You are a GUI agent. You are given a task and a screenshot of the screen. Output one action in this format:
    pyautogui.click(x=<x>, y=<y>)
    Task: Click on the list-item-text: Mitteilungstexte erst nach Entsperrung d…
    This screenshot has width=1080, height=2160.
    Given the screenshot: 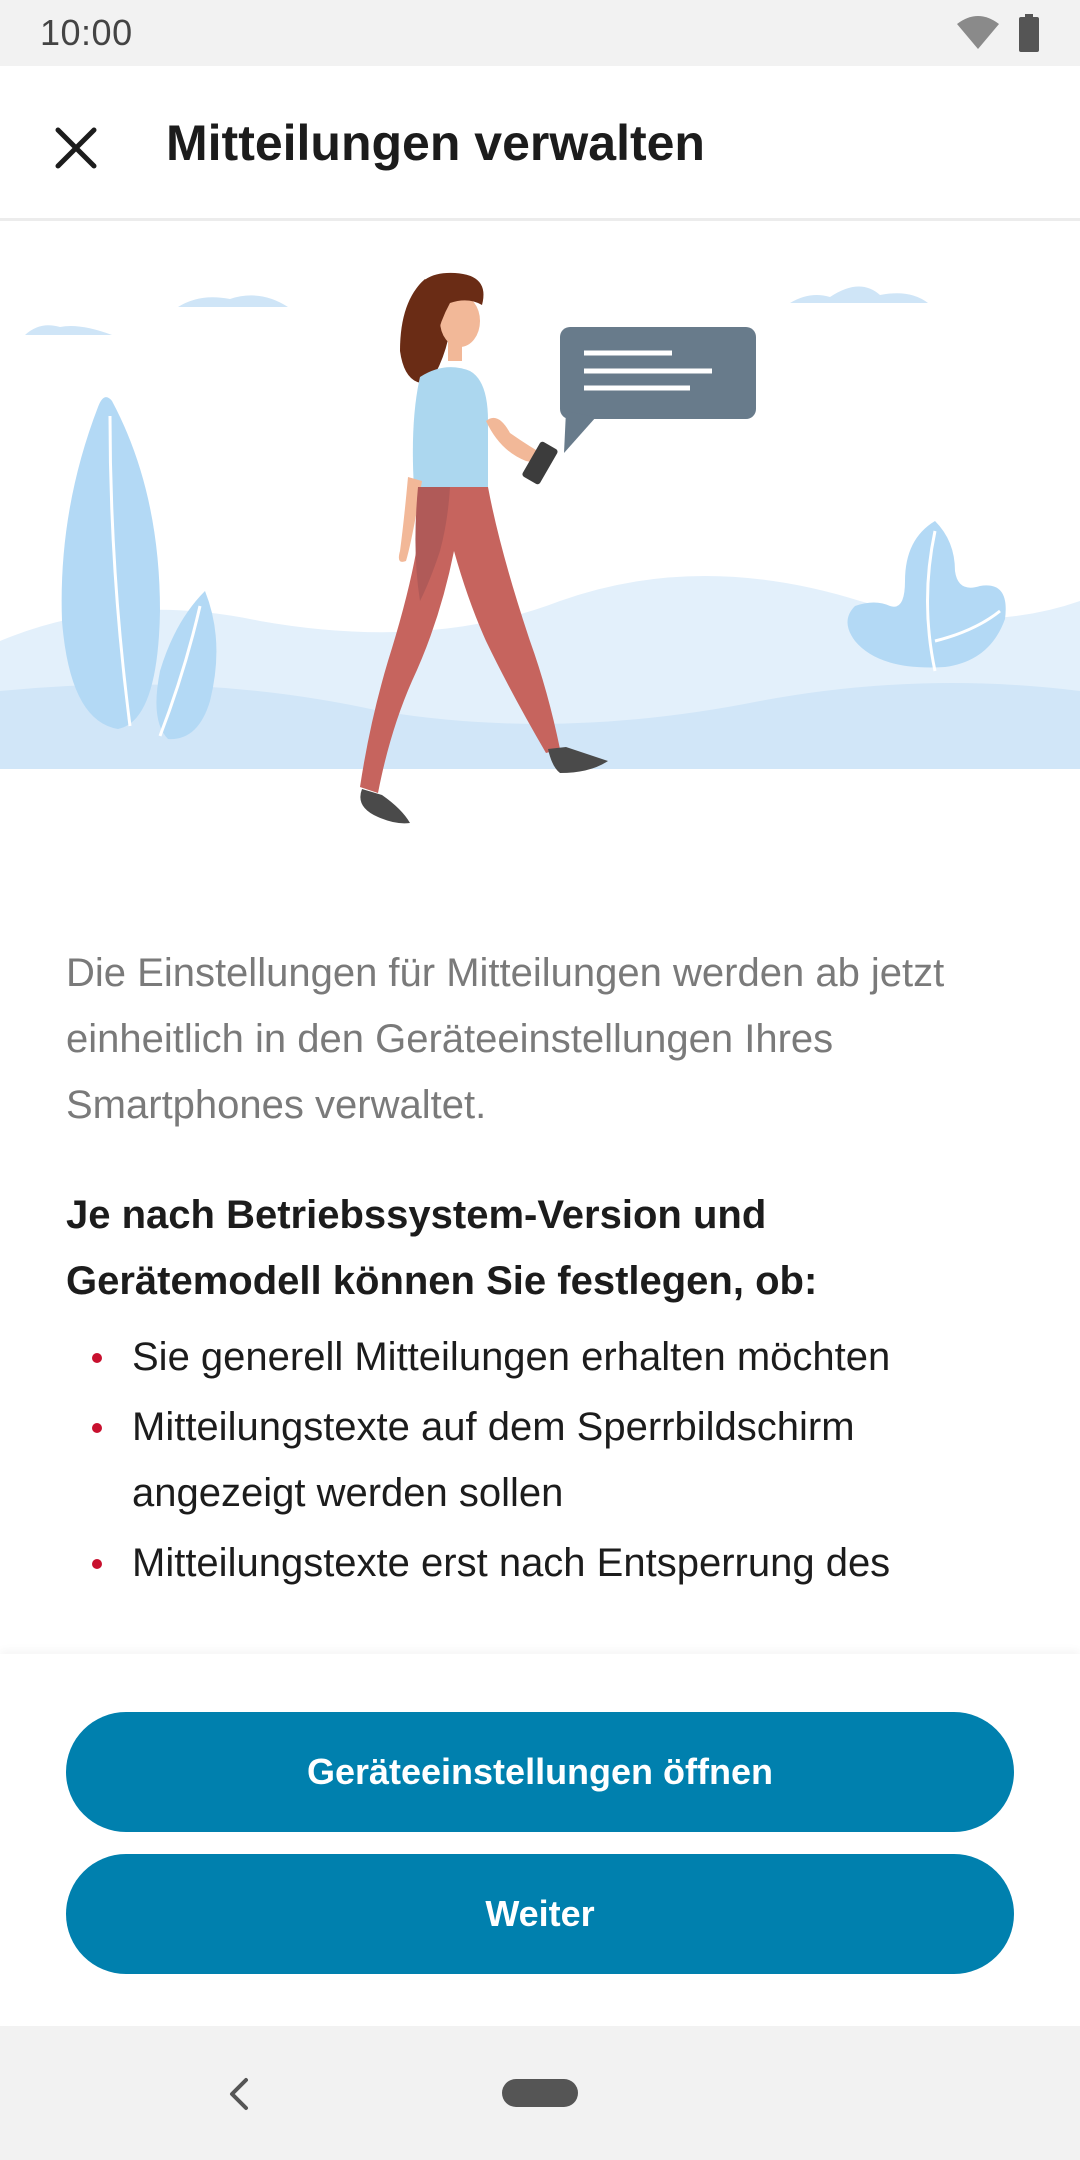 What is the action you would take?
    pyautogui.click(x=511, y=1563)
    